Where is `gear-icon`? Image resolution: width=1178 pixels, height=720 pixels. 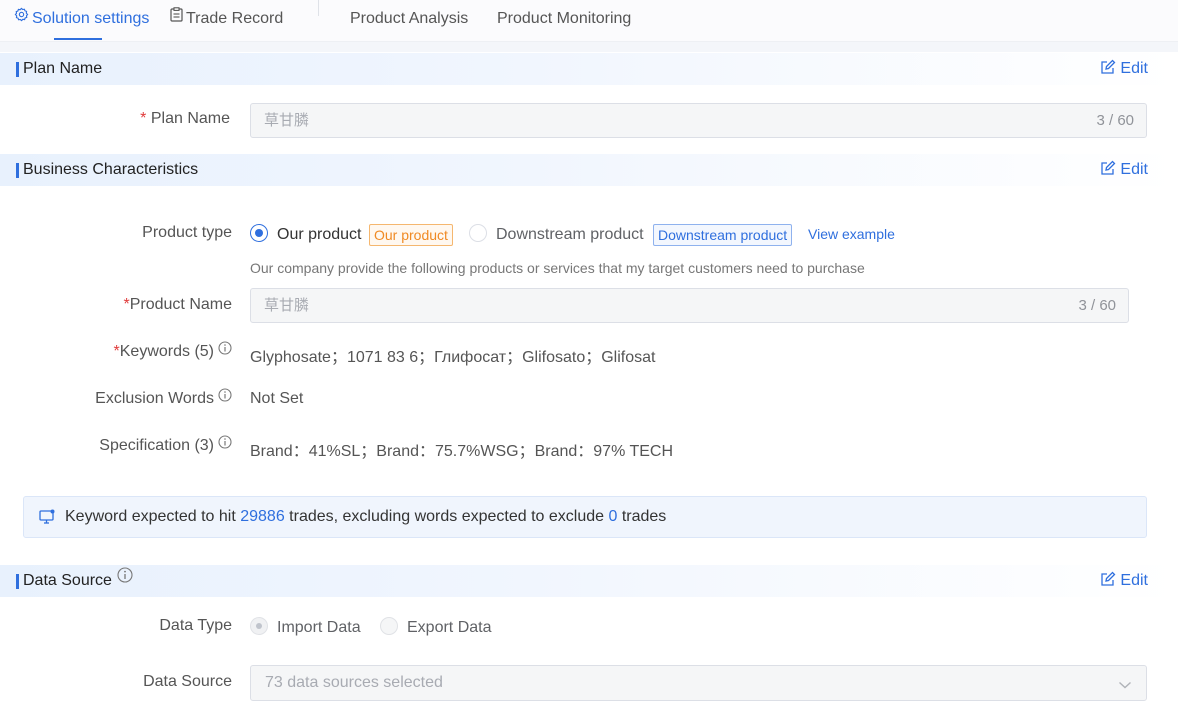
gear-icon is located at coordinates (21, 18).